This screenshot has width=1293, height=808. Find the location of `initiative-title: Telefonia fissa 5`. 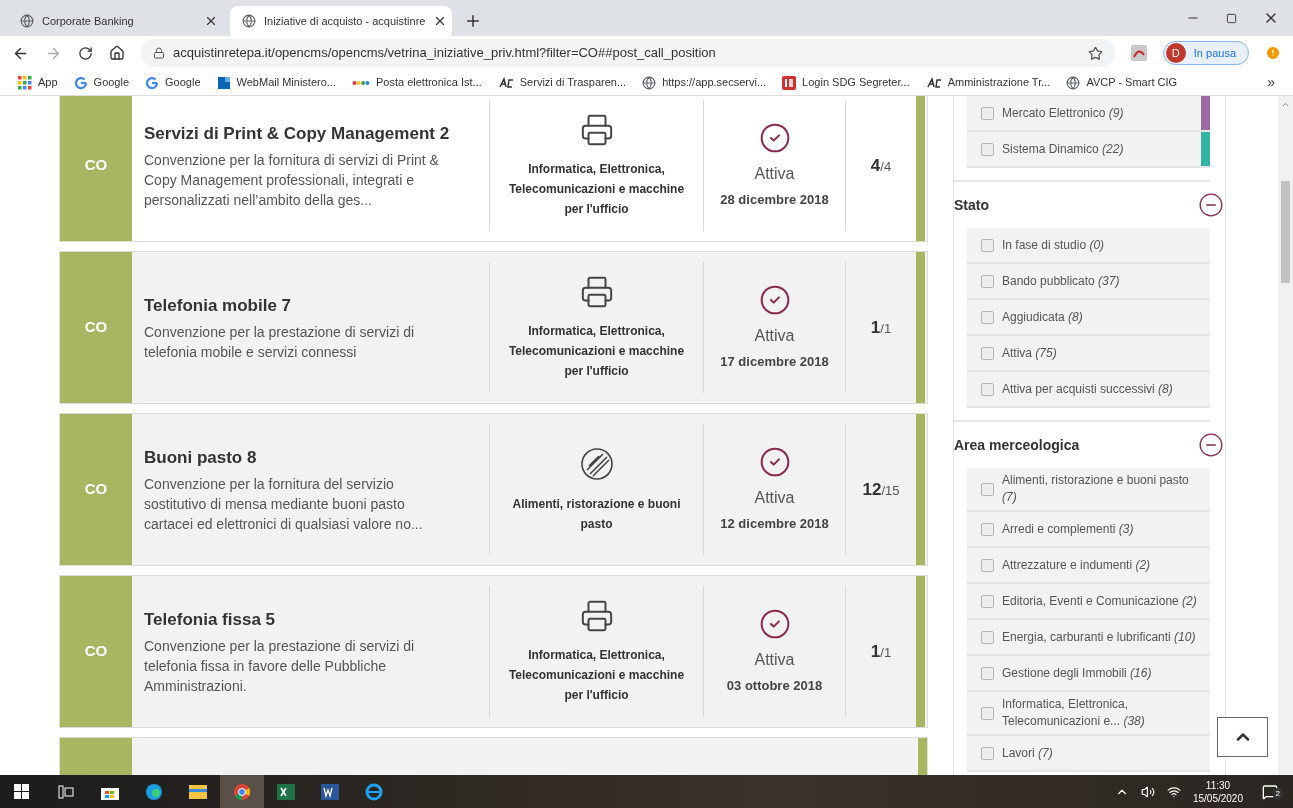

initiative-title: Telefonia fissa 5 is located at coordinates (298, 619).